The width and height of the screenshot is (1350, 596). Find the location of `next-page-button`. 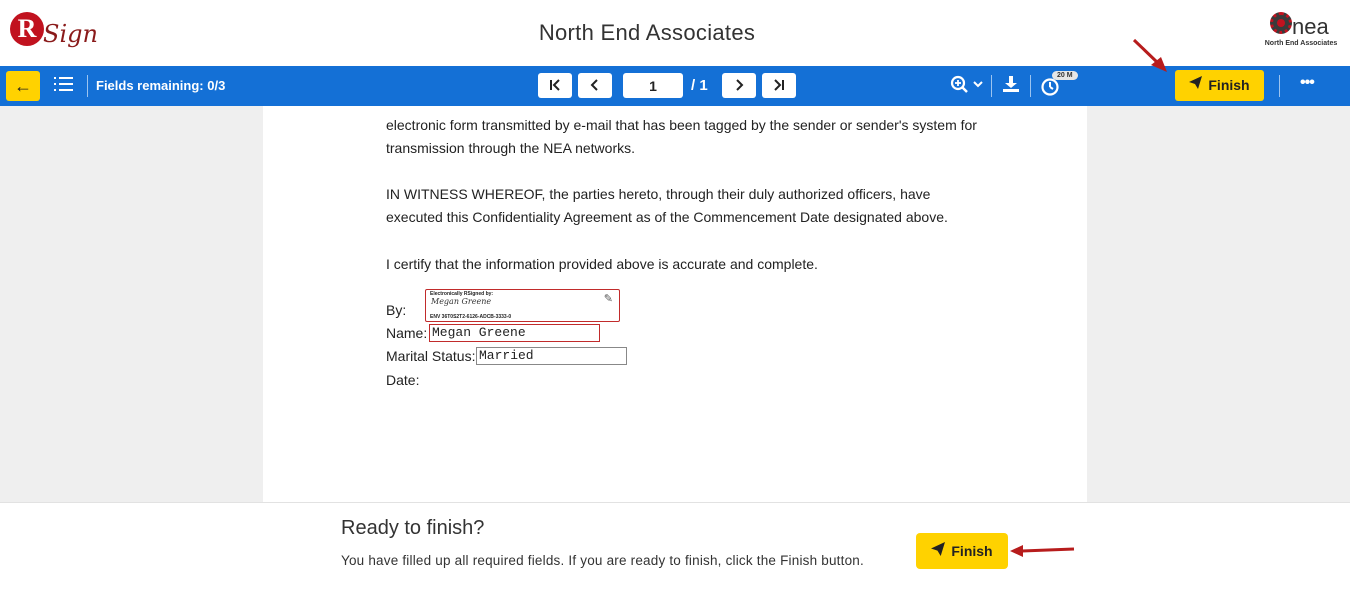

next-page-button is located at coordinates (739, 85).